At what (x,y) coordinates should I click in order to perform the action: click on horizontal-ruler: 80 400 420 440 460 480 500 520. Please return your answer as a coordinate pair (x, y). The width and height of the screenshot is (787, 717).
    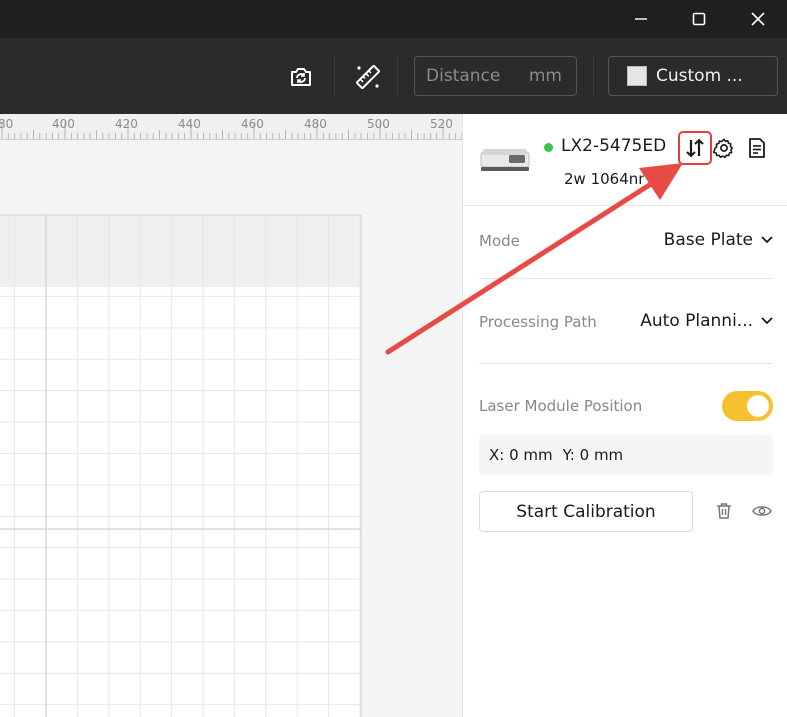
    Looking at the image, I should click on (231, 127).